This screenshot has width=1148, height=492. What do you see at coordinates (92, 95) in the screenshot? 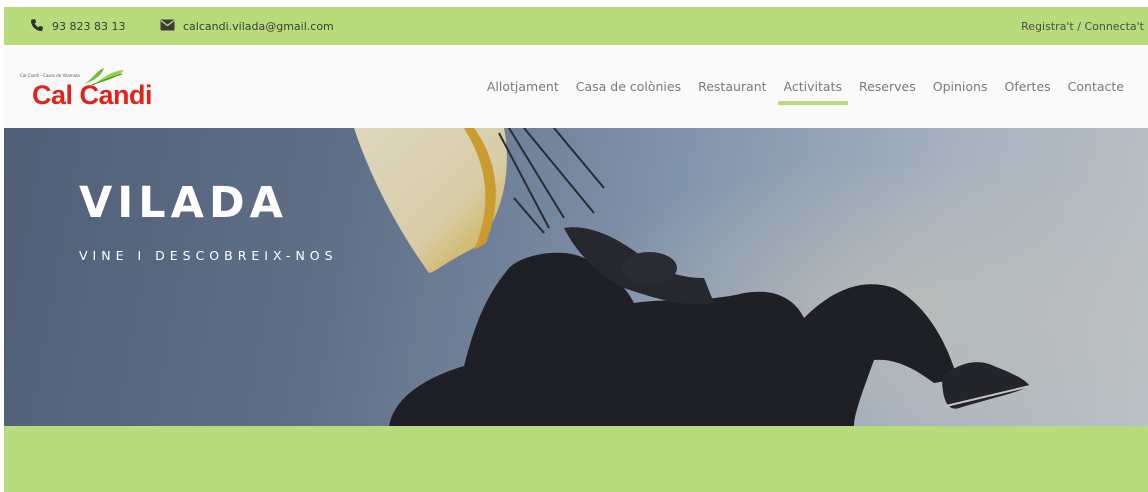
I see `logo-wordmark: Cal Candi` at bounding box center [92, 95].